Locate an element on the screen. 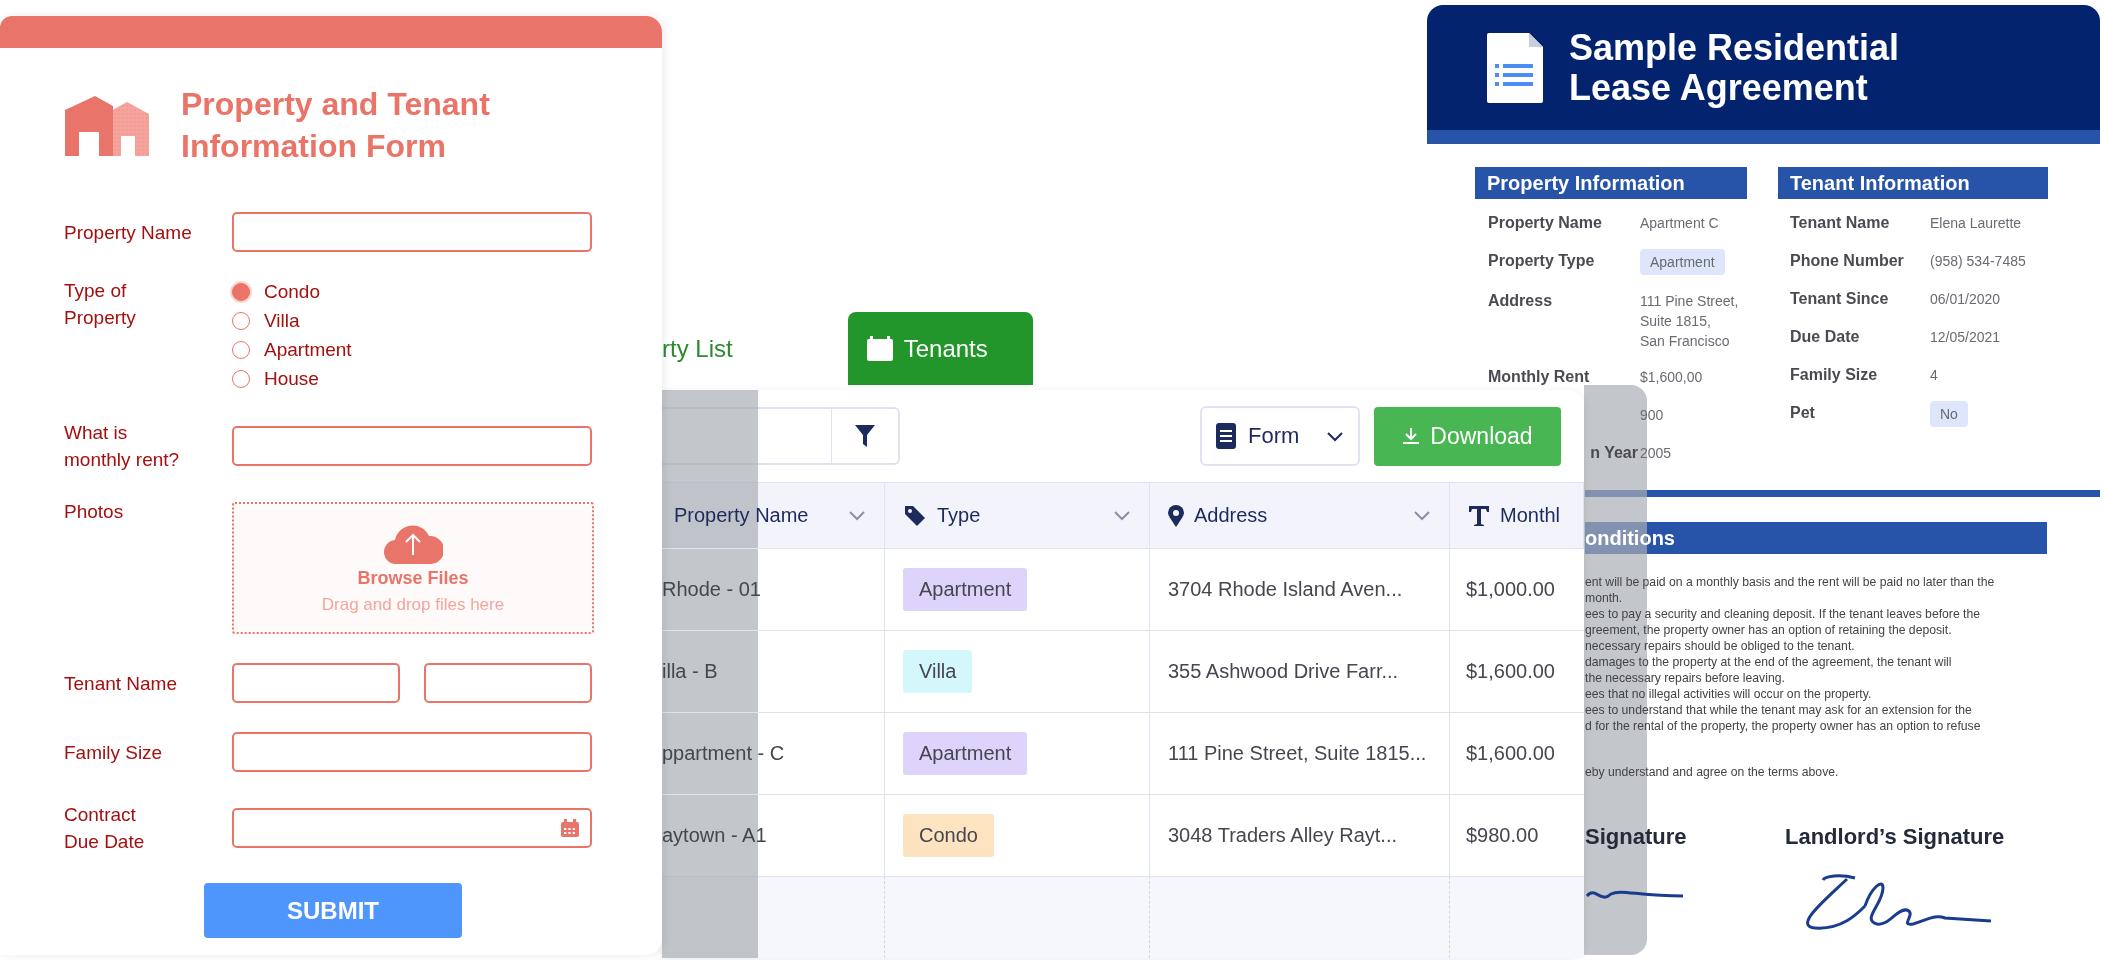 Image resolution: width=2104 pixels, height=960 pixels. tag-icon is located at coordinates (915, 515).